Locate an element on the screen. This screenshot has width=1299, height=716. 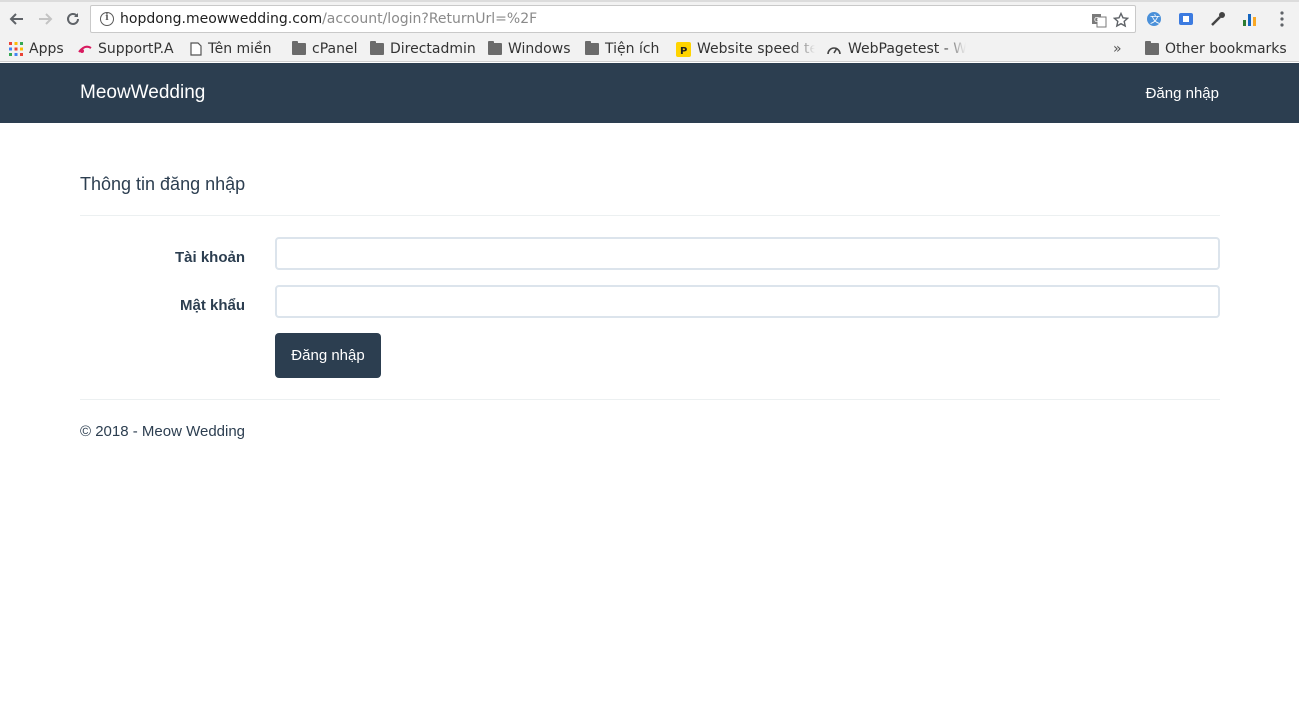
username-input is located at coordinates (747, 253).